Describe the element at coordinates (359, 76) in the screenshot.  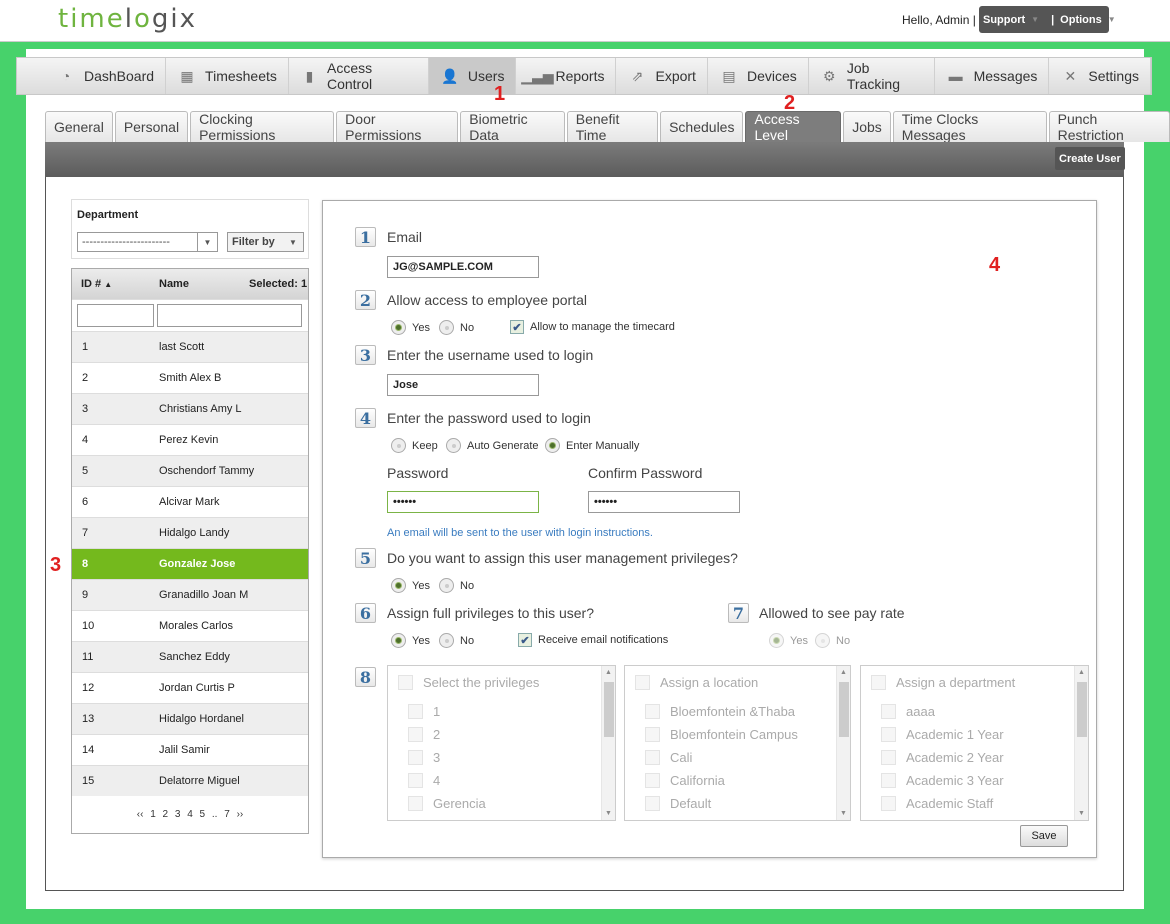
I see `nav-access-control: ▮ Access Control` at that location.